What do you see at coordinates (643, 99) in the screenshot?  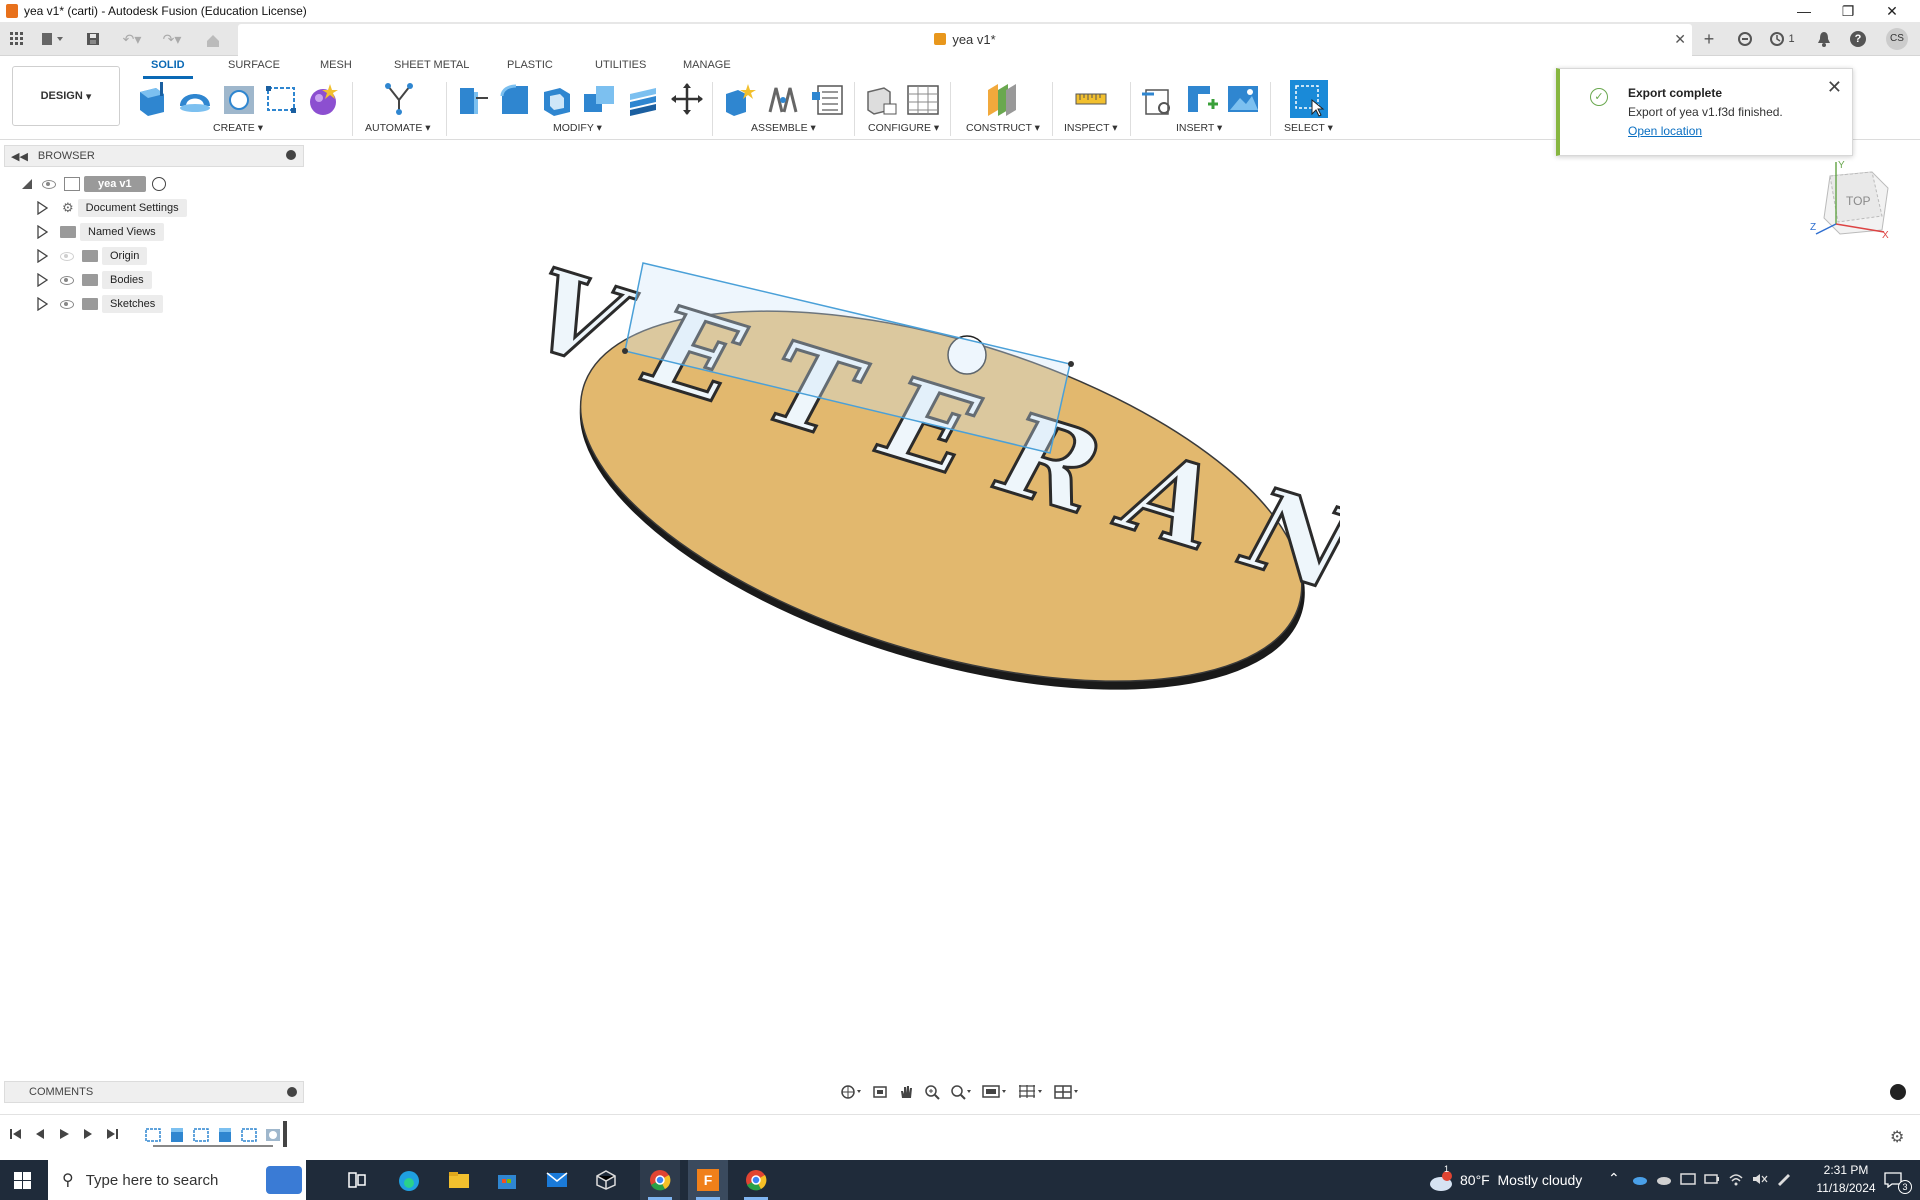 I see `offset-face-icon` at bounding box center [643, 99].